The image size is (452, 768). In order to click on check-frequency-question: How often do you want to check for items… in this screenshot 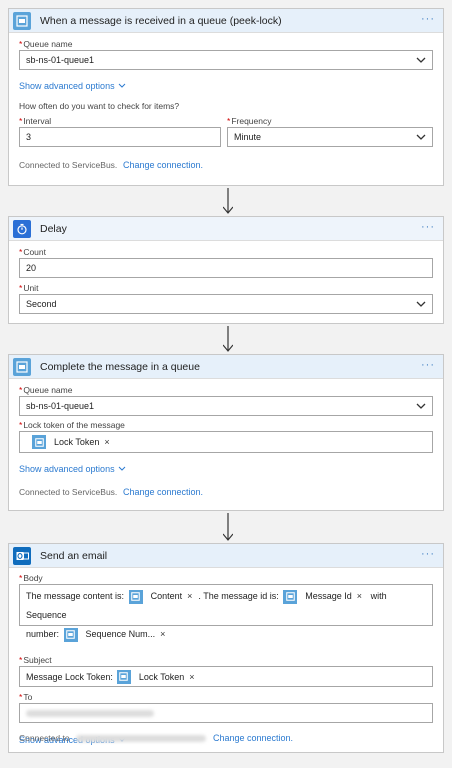, I will do `click(99, 106)`.